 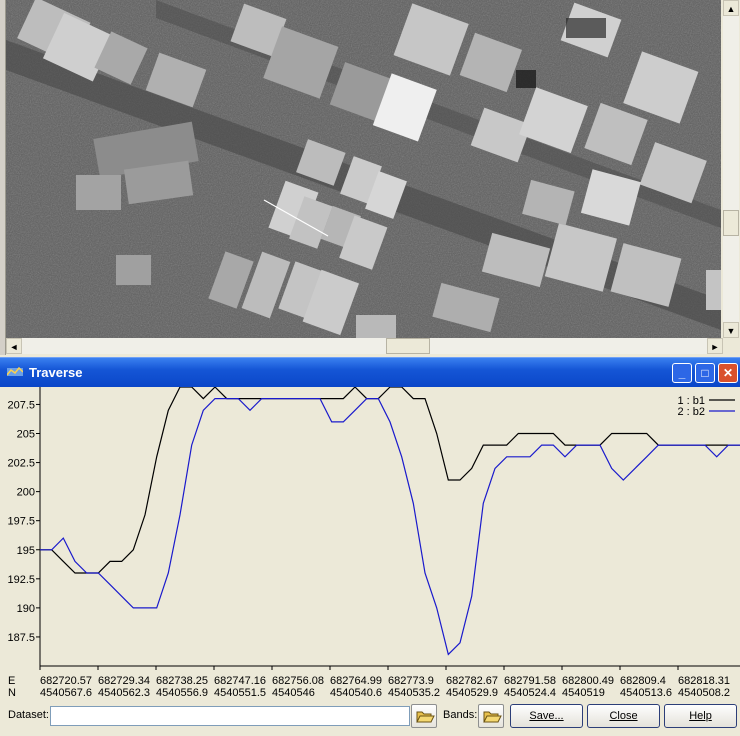 What do you see at coordinates (21, 522) in the screenshot?
I see `y-tick-label: 197.5` at bounding box center [21, 522].